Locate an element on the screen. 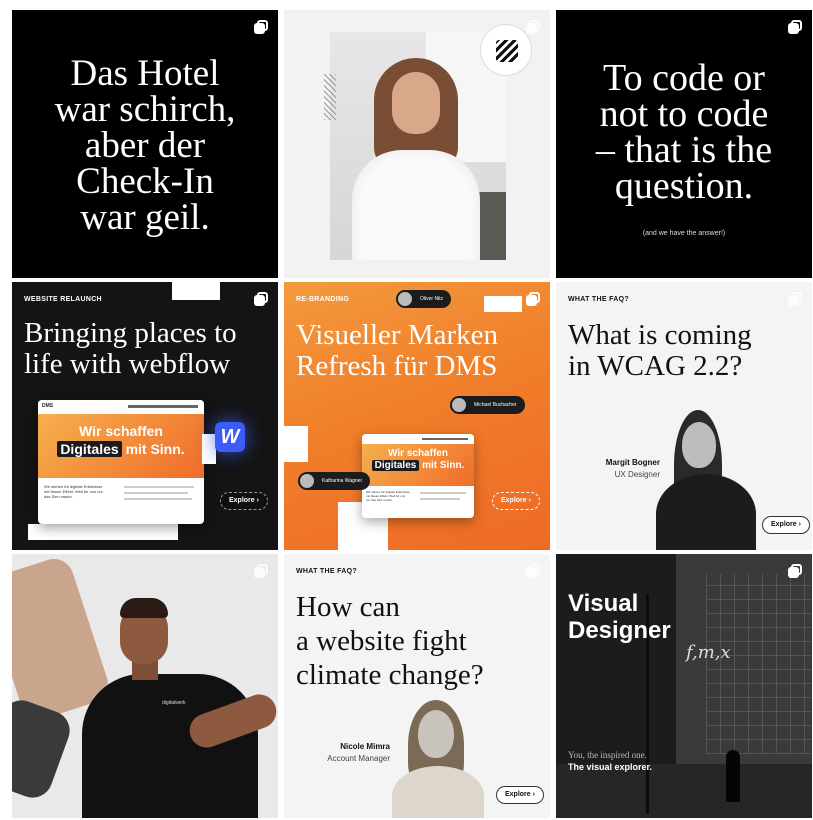 The image size is (813, 820). gender-tag: f,m,x is located at coordinates (708, 652).